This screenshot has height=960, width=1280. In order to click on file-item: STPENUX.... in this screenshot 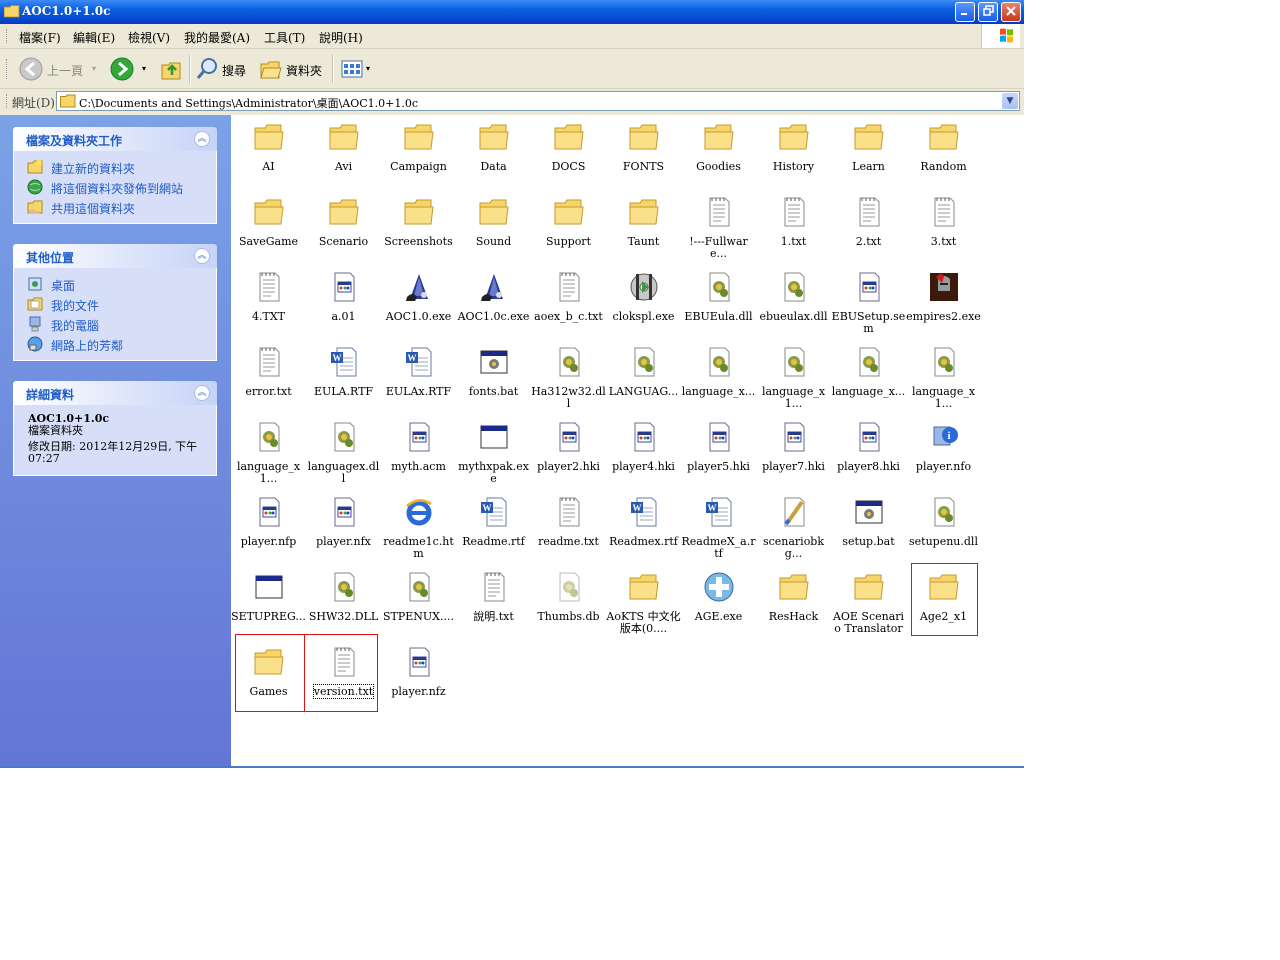, I will do `click(418, 595)`.